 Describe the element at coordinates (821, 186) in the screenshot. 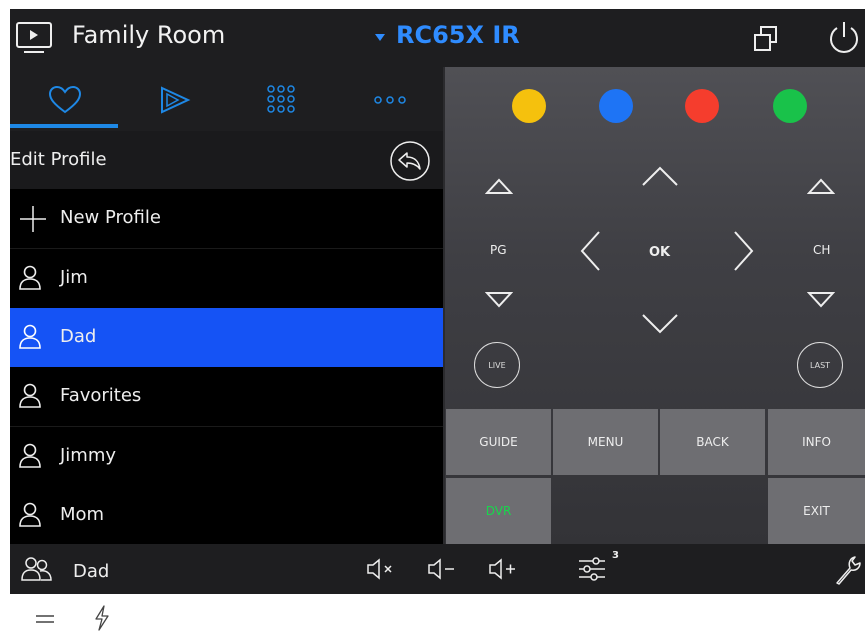

I see `channel-up-icon` at that location.